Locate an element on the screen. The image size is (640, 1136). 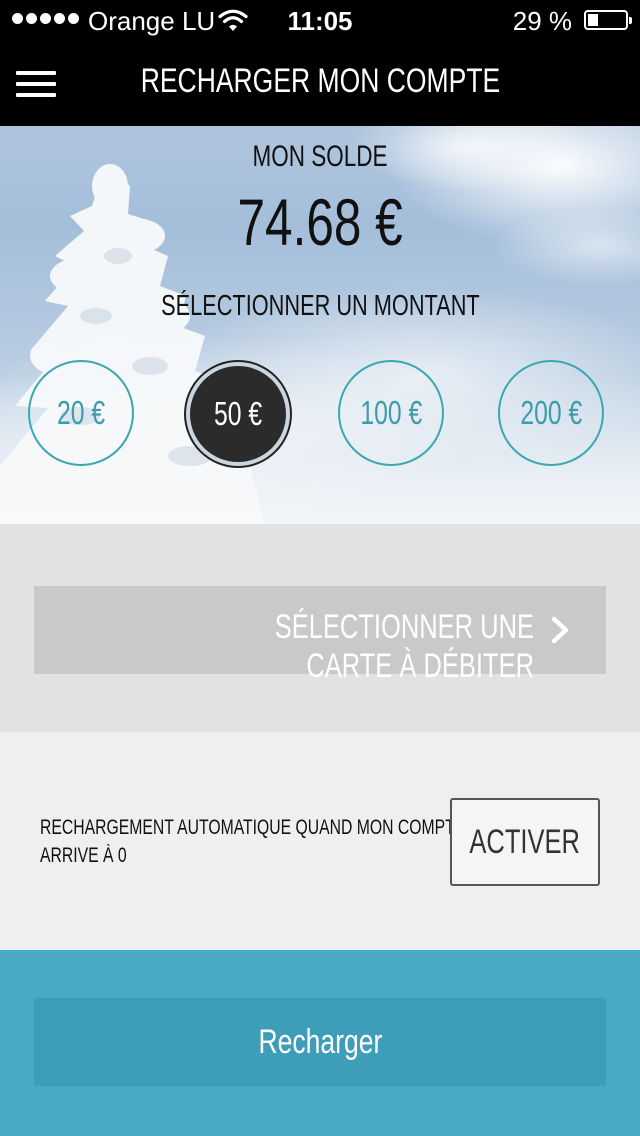
balance-label: MON SOLDE is located at coordinates (320, 156).